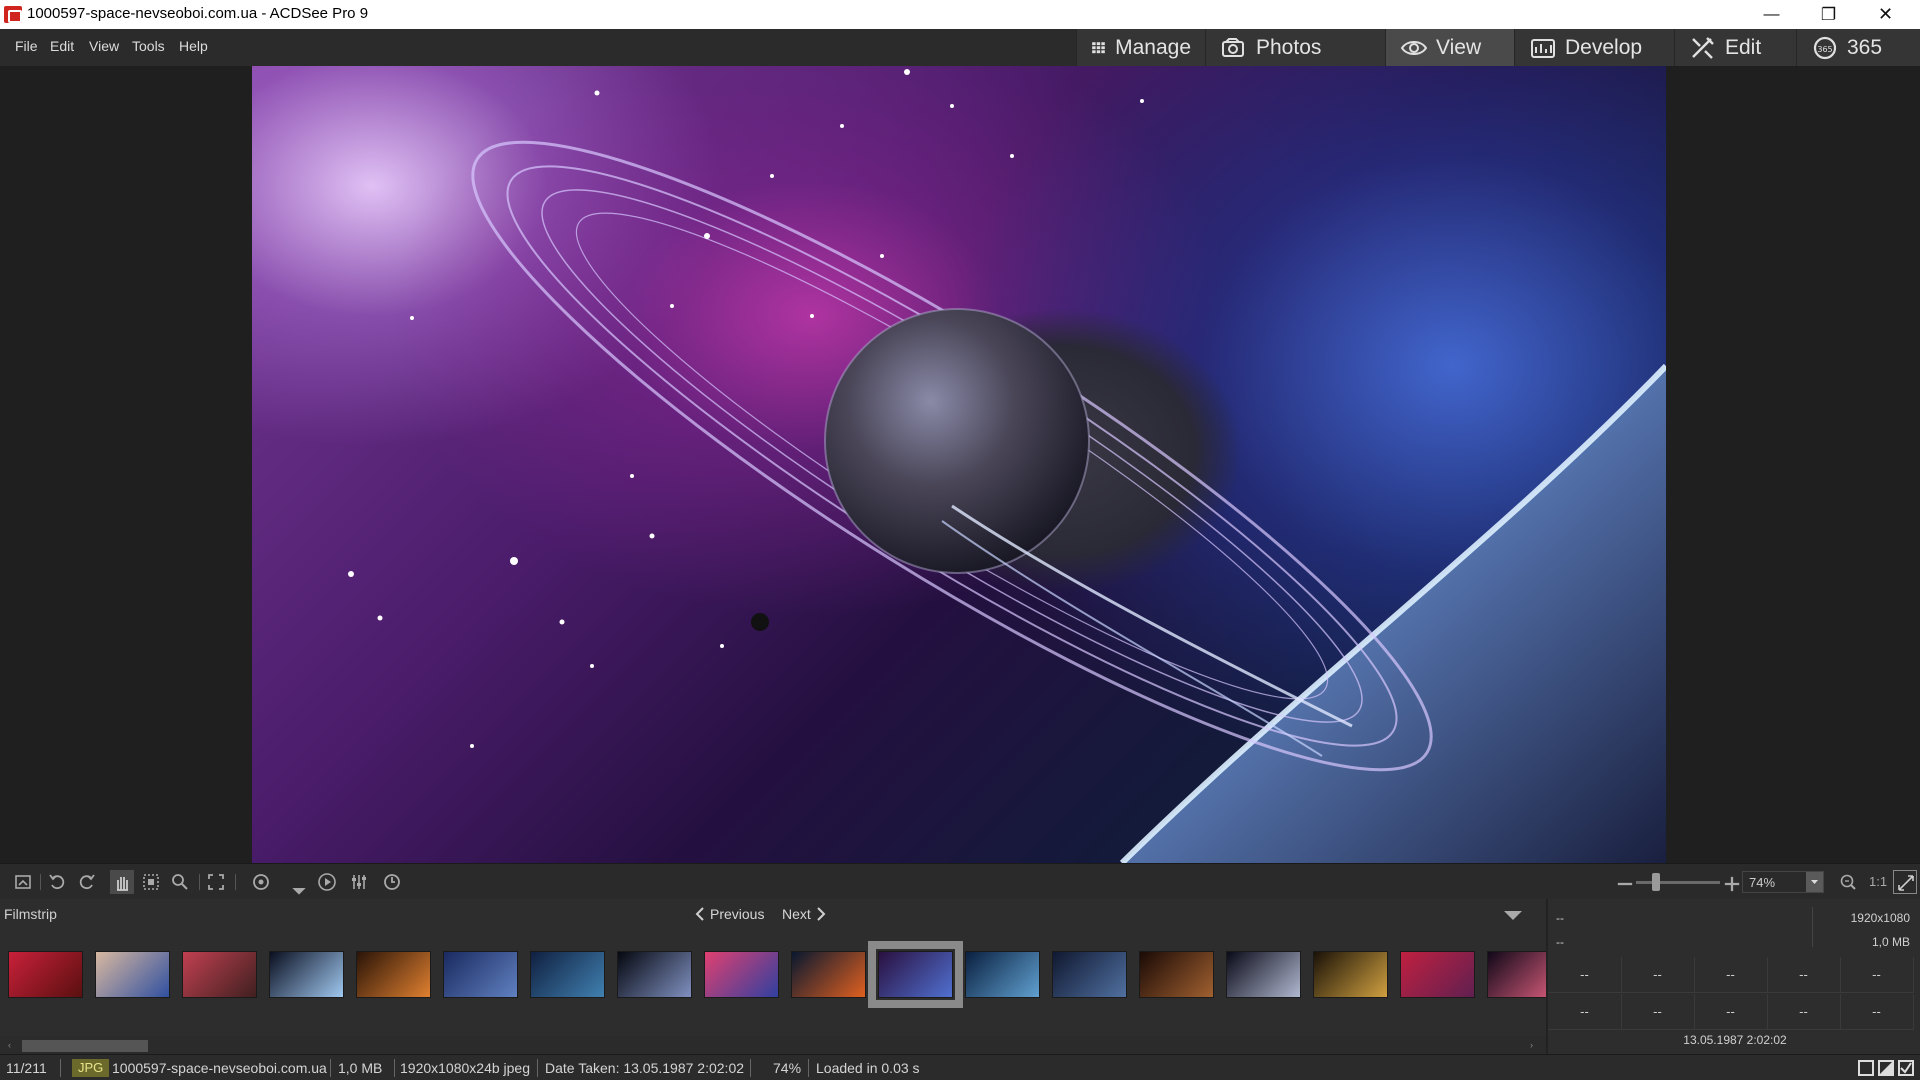 Image resolution: width=1920 pixels, height=1080 pixels. What do you see at coordinates (1771, 14) in the screenshot?
I see `minimize-button: —` at bounding box center [1771, 14].